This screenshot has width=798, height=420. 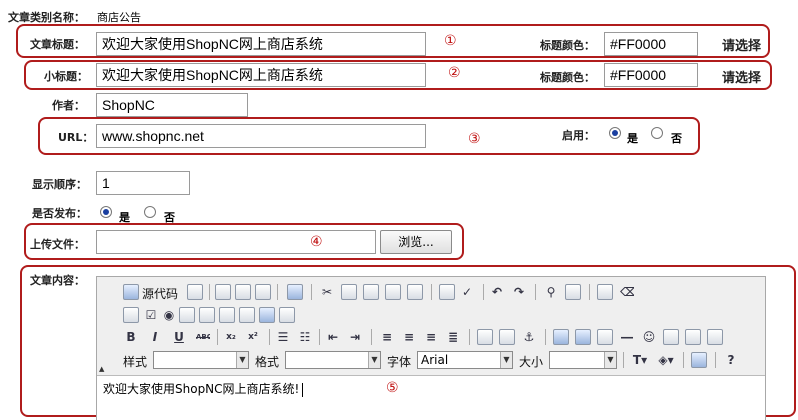 What do you see at coordinates (135, 362) in the screenshot?
I see `style-label: 样式` at bounding box center [135, 362].